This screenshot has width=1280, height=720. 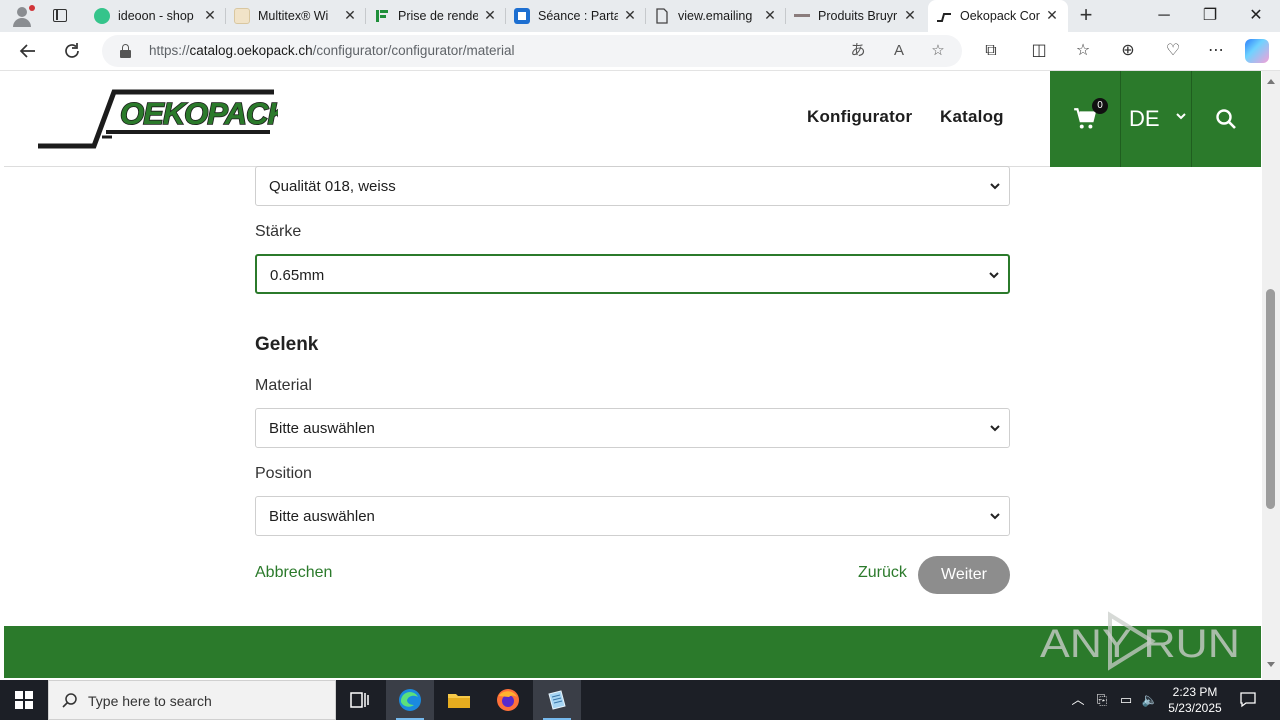 I want to click on tab-multitex: Multitex® Wi ✕, so click(x=296, y=16).